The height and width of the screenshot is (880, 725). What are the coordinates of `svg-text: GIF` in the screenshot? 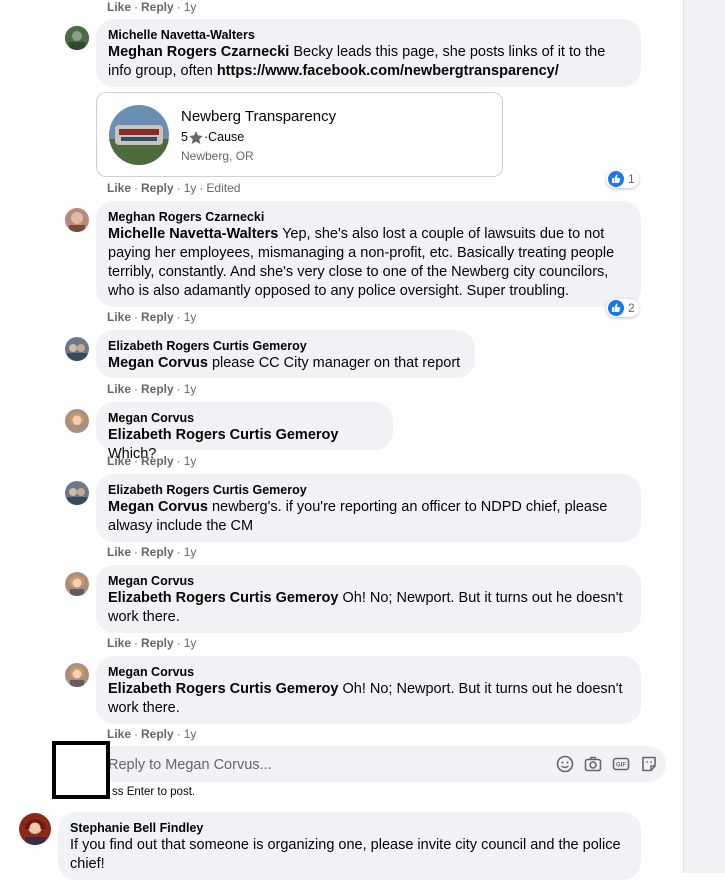 It's located at (621, 766).